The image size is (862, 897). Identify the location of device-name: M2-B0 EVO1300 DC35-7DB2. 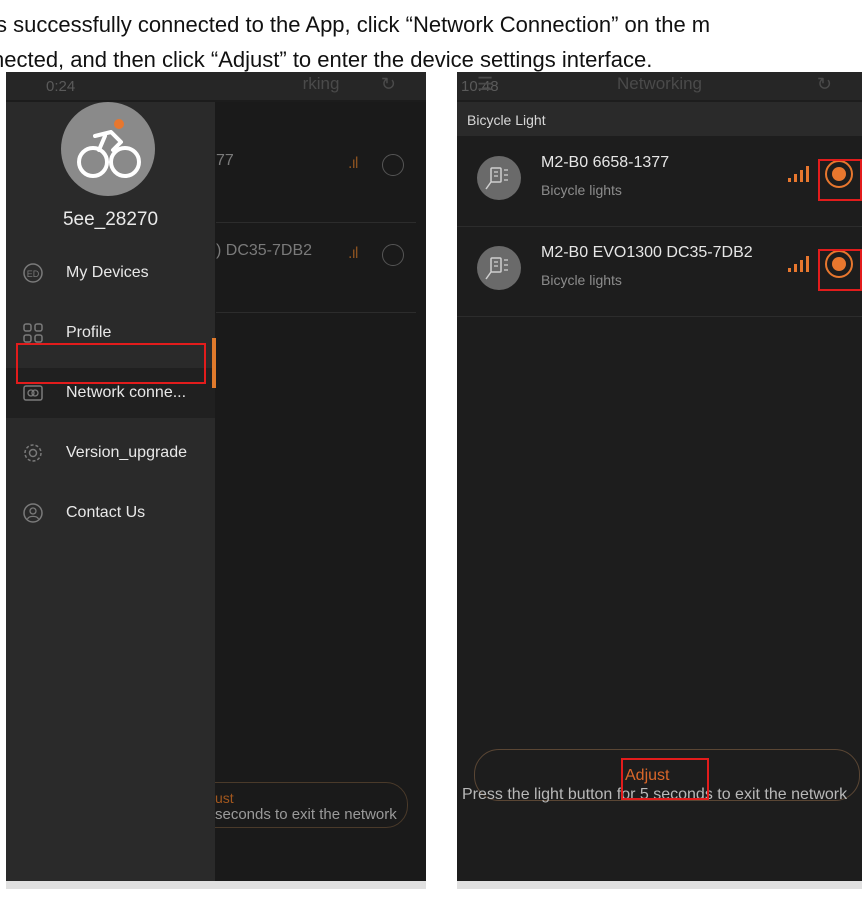
(647, 252).